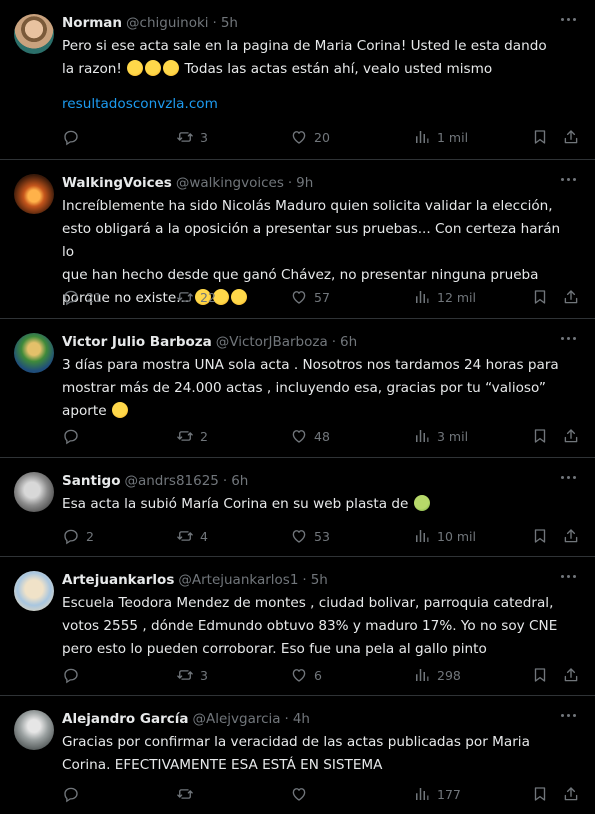 The width and height of the screenshot is (595, 814). Describe the element at coordinates (444, 536) in the screenshot. I see `views-button: 10 mil` at that location.